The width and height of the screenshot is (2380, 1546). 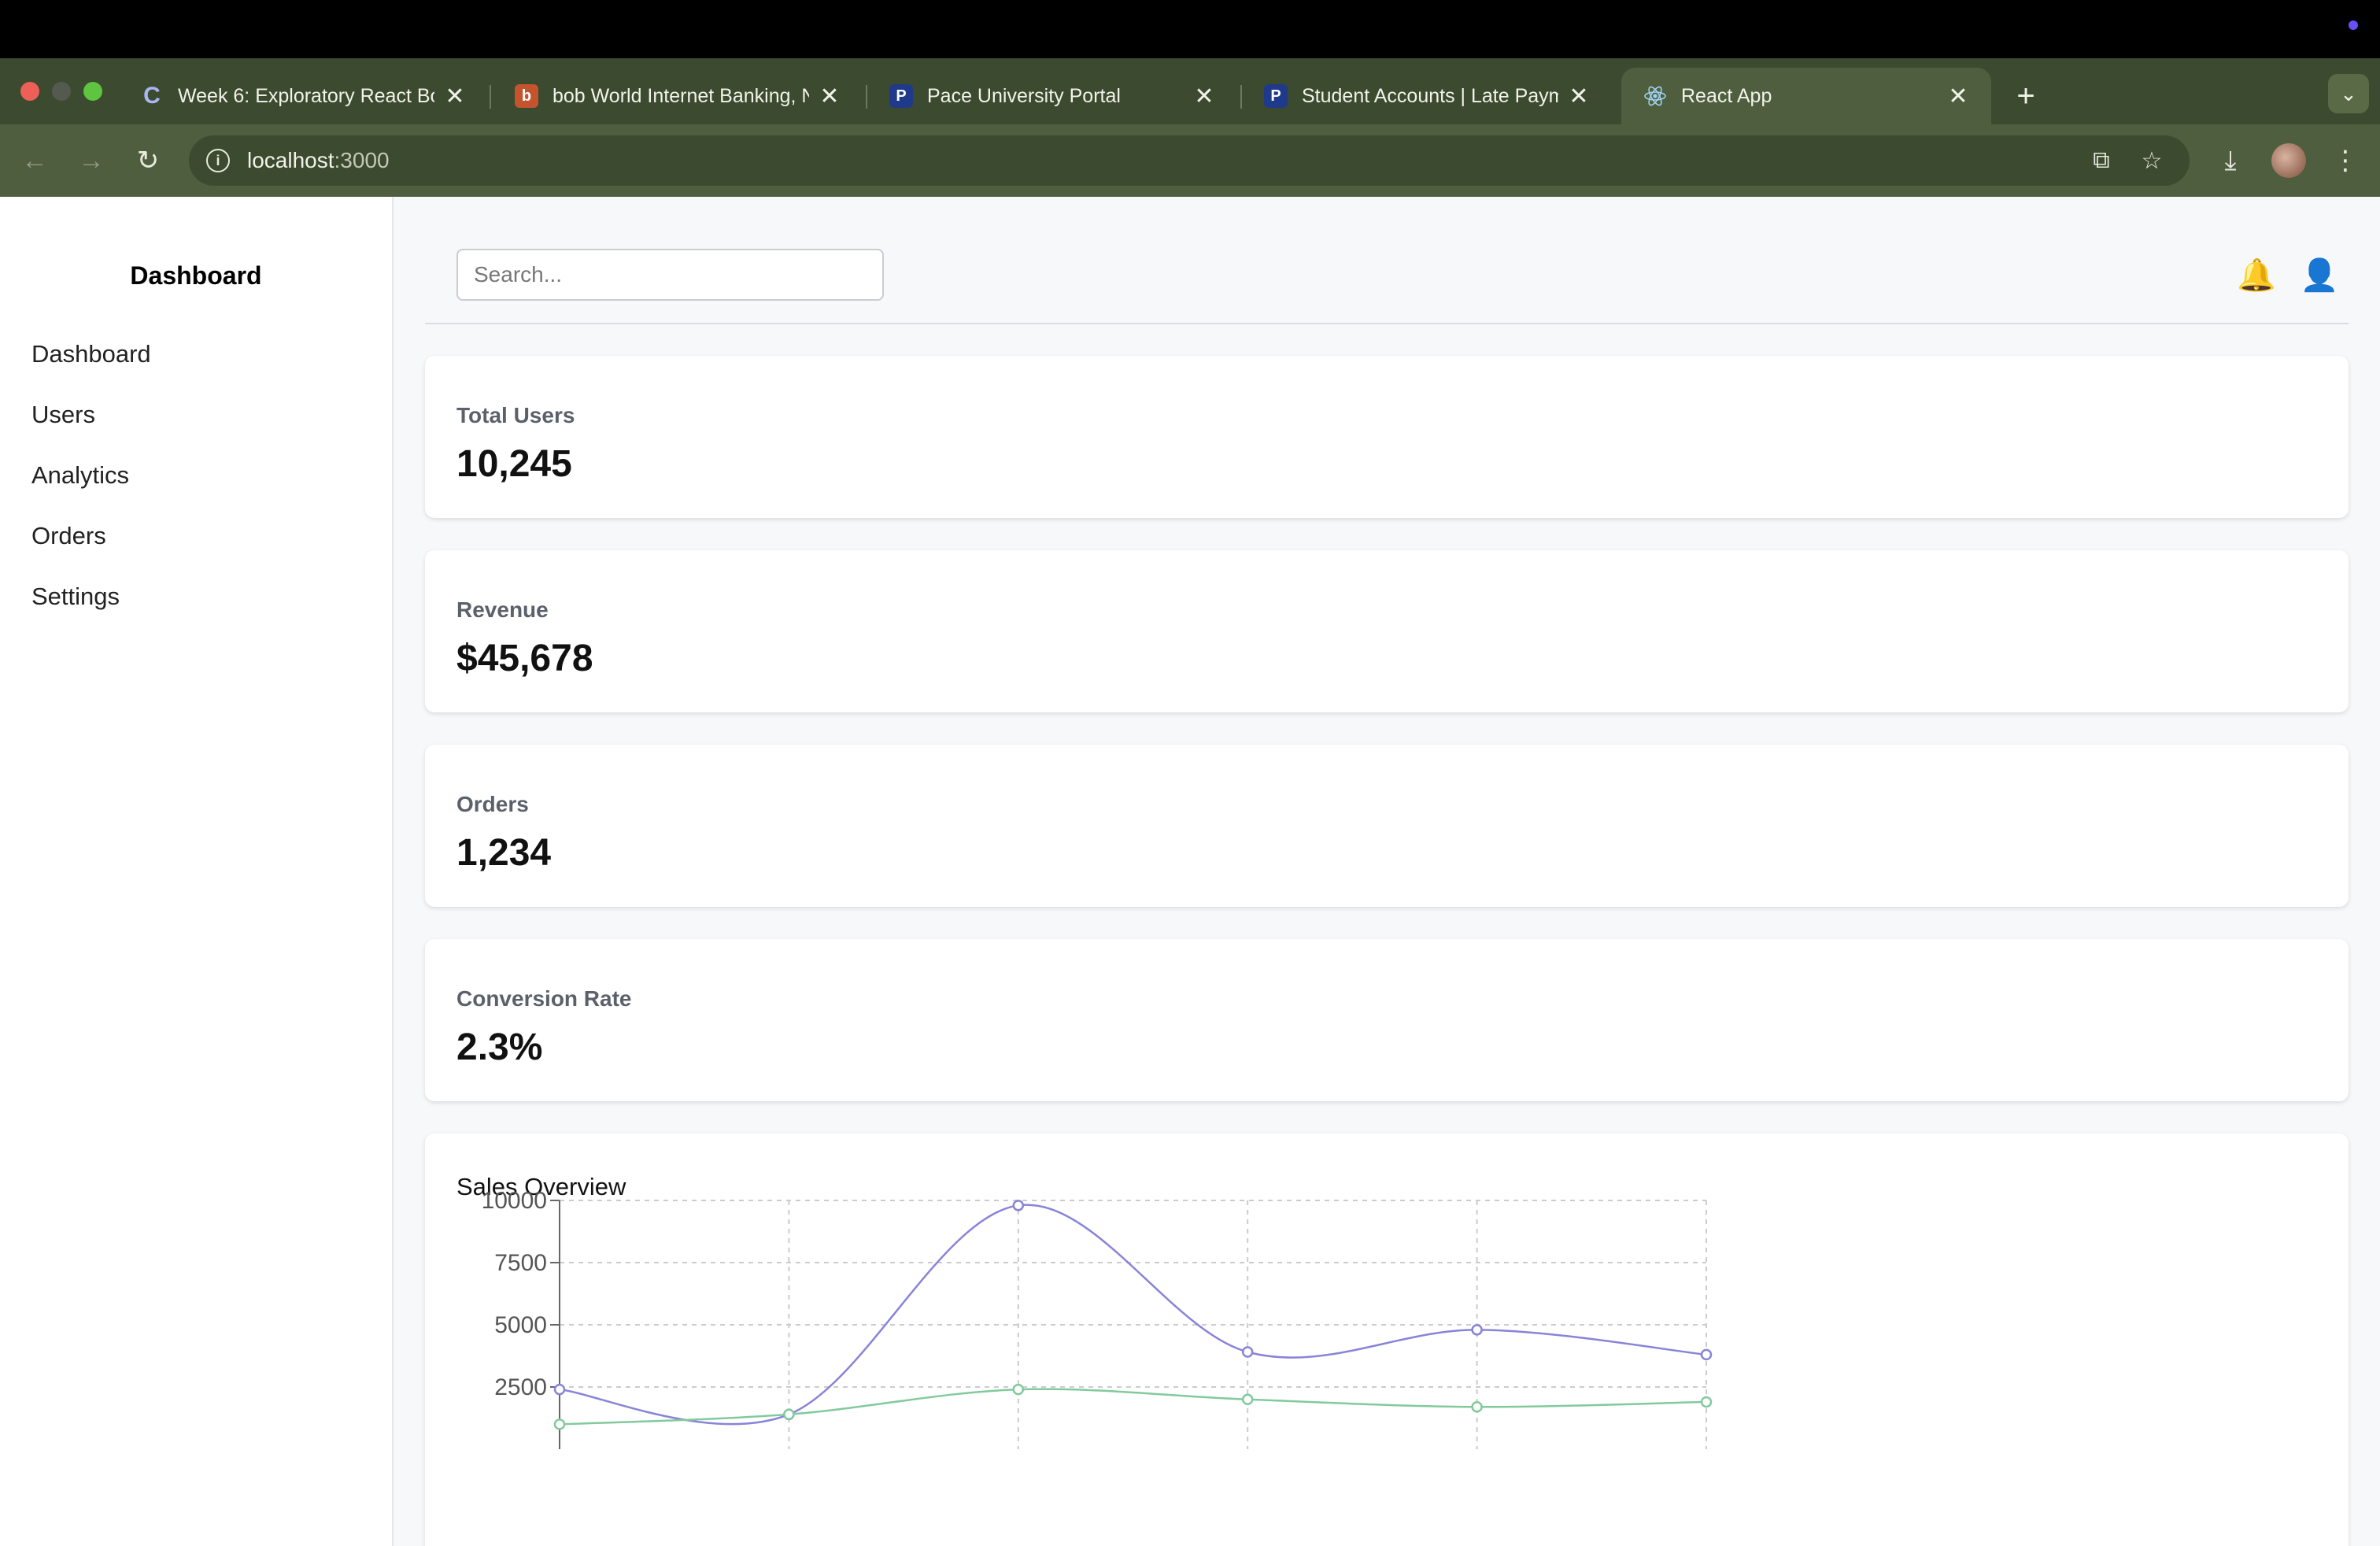 I want to click on stat-label: Conversion Rate, so click(x=544, y=998).